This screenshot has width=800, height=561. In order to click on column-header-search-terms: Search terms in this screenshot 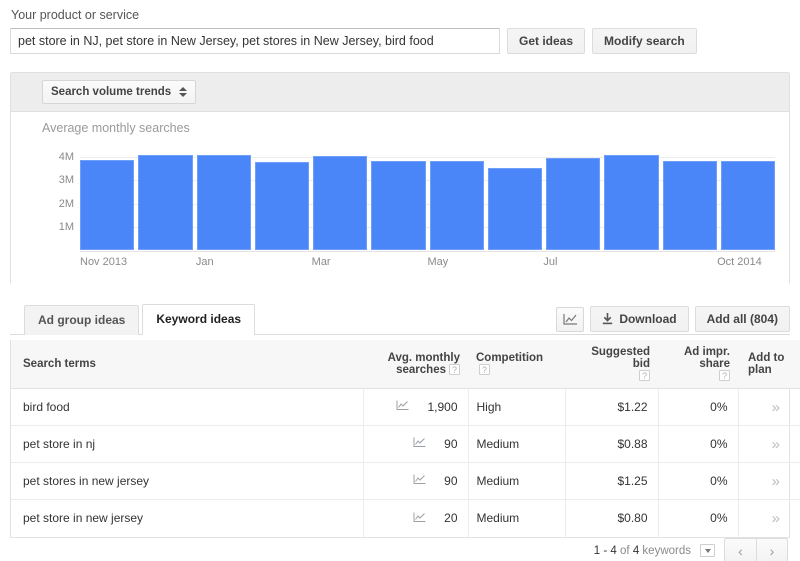, I will do `click(187, 364)`.